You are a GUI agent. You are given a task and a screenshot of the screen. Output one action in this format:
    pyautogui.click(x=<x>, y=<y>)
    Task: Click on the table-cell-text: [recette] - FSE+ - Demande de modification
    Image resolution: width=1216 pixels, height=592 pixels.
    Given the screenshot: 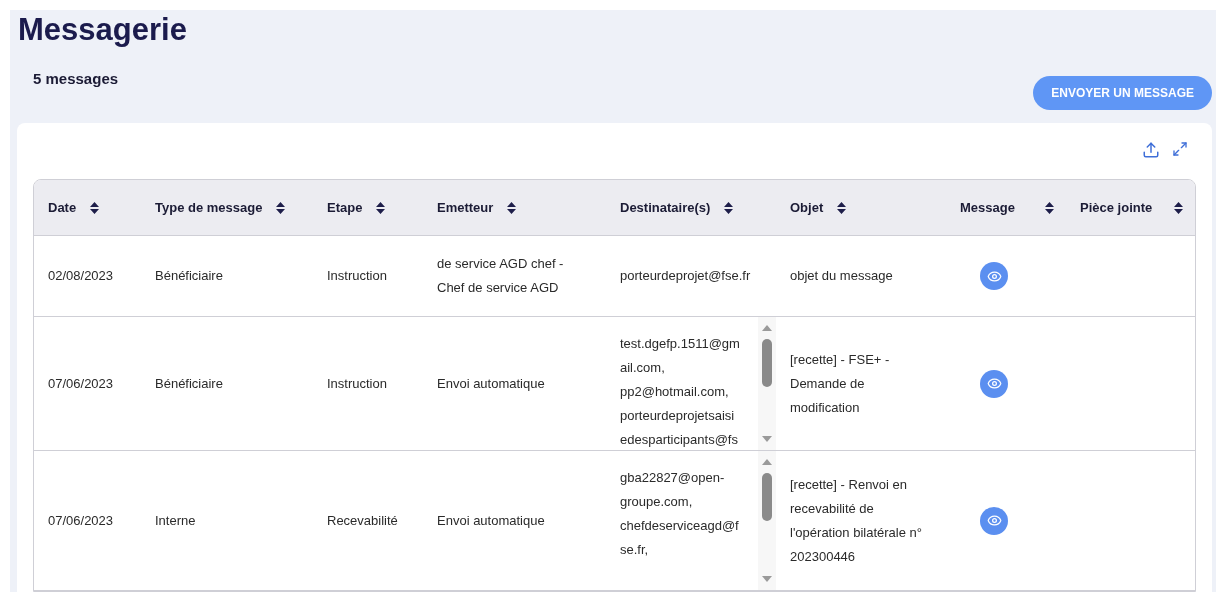 What is the action you would take?
    pyautogui.click(x=840, y=383)
    